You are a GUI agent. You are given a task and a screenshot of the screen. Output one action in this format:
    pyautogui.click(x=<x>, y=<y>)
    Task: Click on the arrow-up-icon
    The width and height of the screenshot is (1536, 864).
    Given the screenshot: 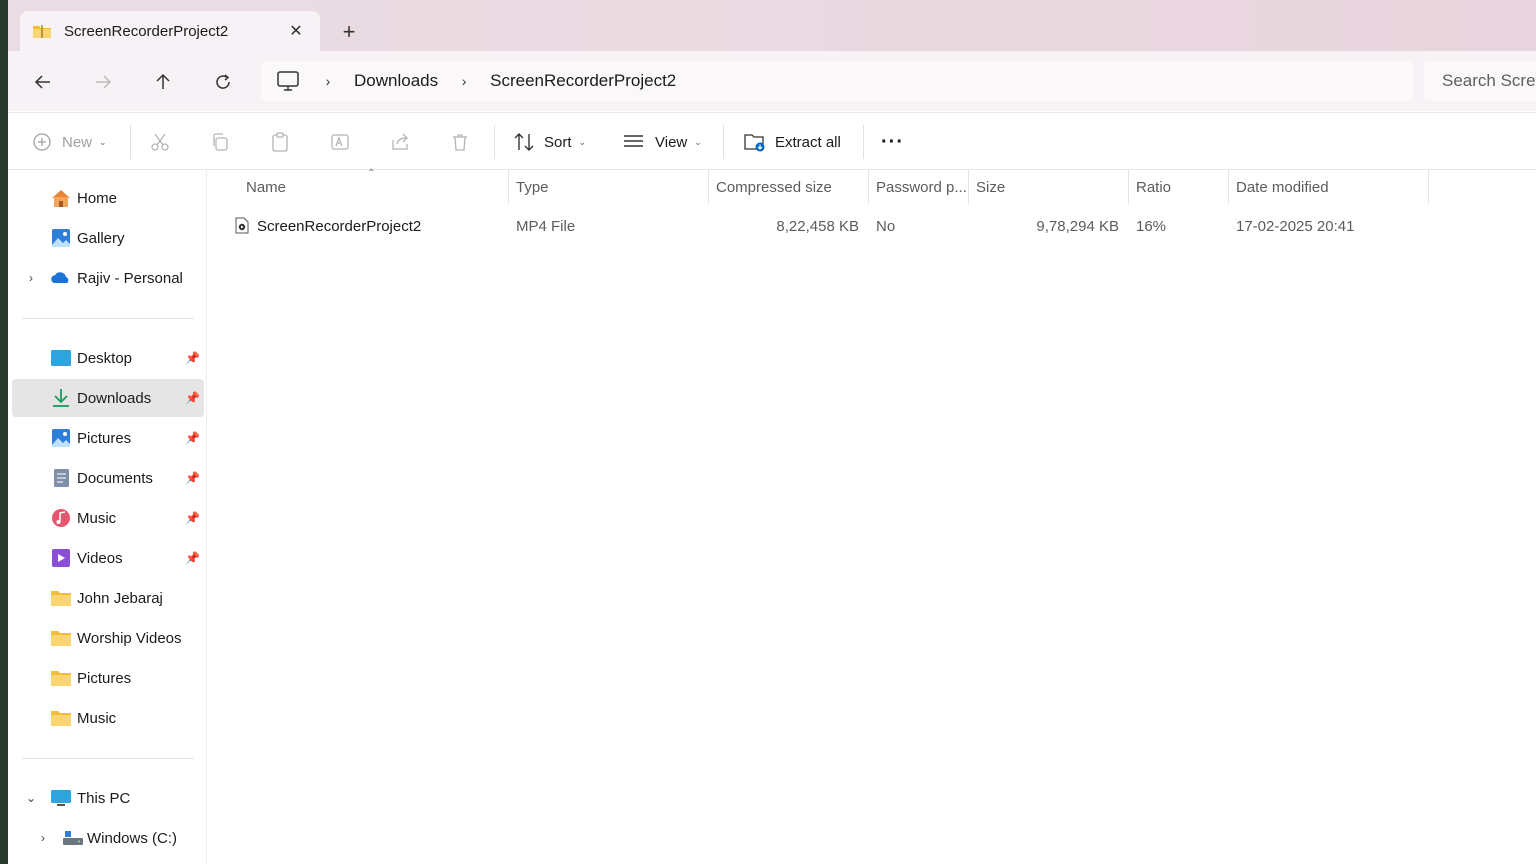 What is the action you would take?
    pyautogui.click(x=163, y=81)
    